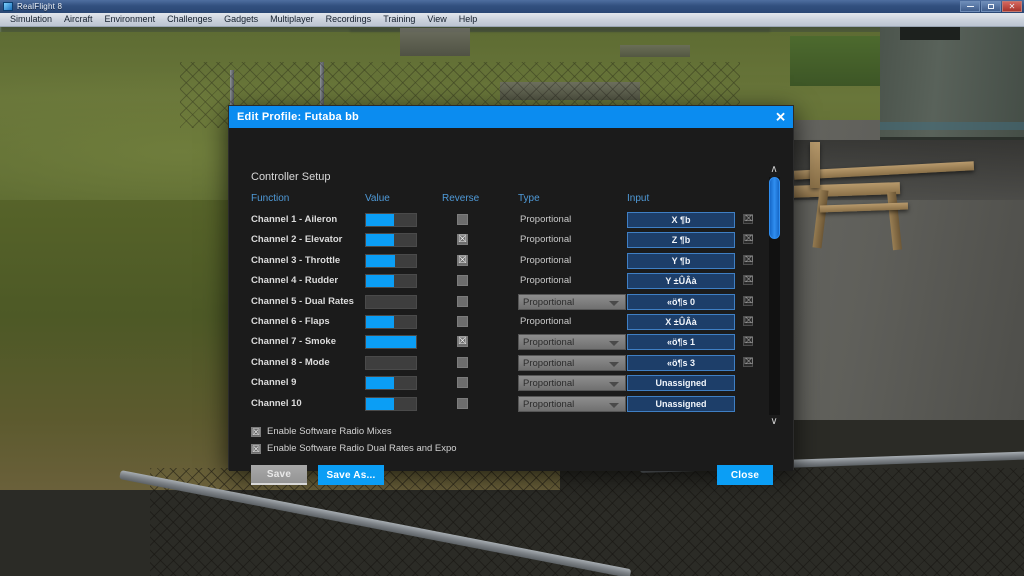 The height and width of the screenshot is (576, 1024). Describe the element at coordinates (496, 383) in the screenshot. I see `table-row: Channel 9☒ProportionalUnassigned⌧` at that location.